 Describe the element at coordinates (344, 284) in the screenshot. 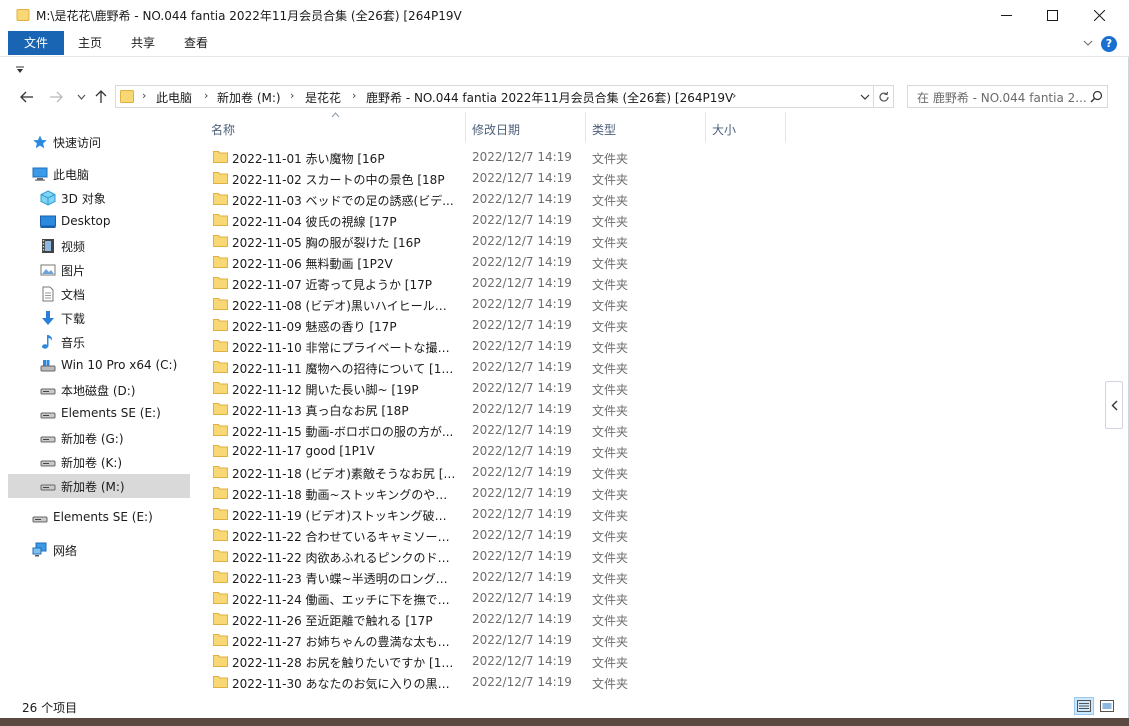

I see `file-name: 2022-11-07 近寄って見ようか [17P` at that location.